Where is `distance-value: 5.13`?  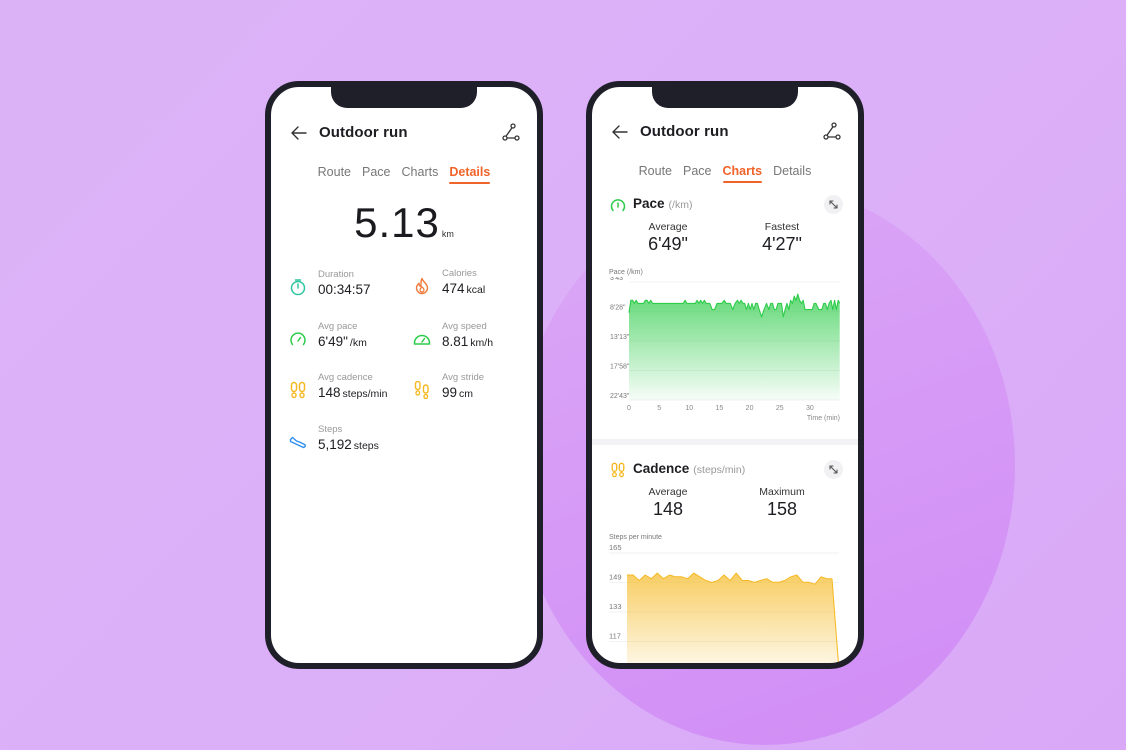
distance-value: 5.13 is located at coordinates (397, 222).